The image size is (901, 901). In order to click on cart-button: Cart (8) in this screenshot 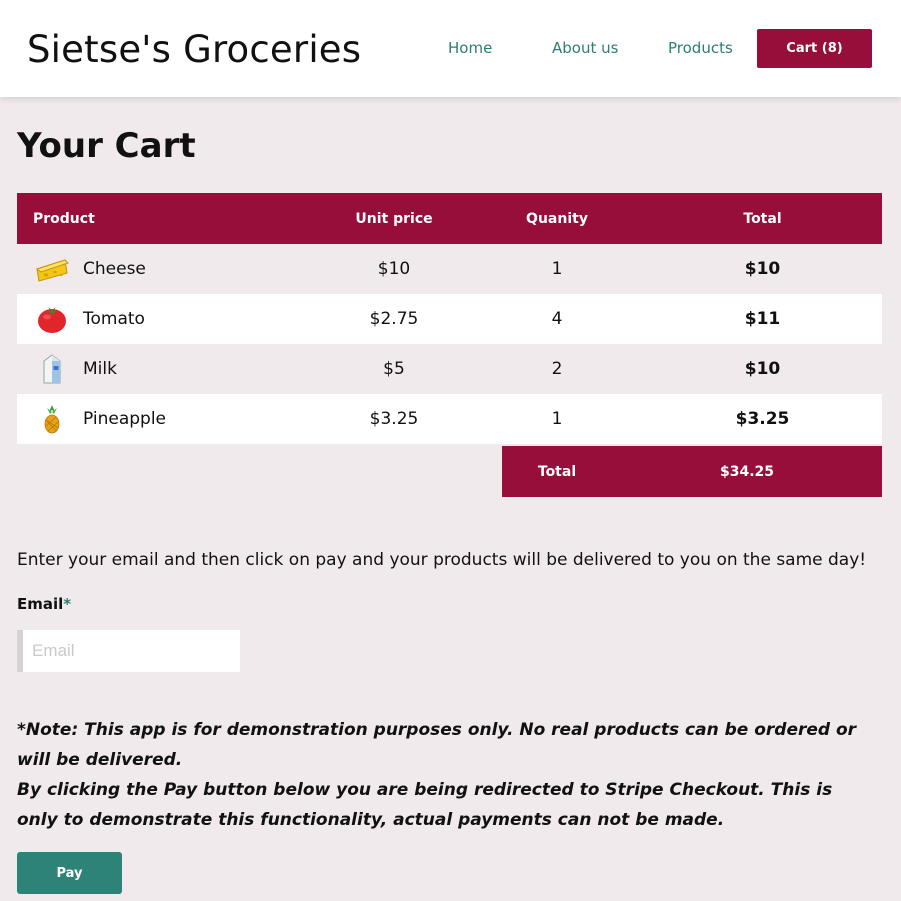, I will do `click(814, 48)`.